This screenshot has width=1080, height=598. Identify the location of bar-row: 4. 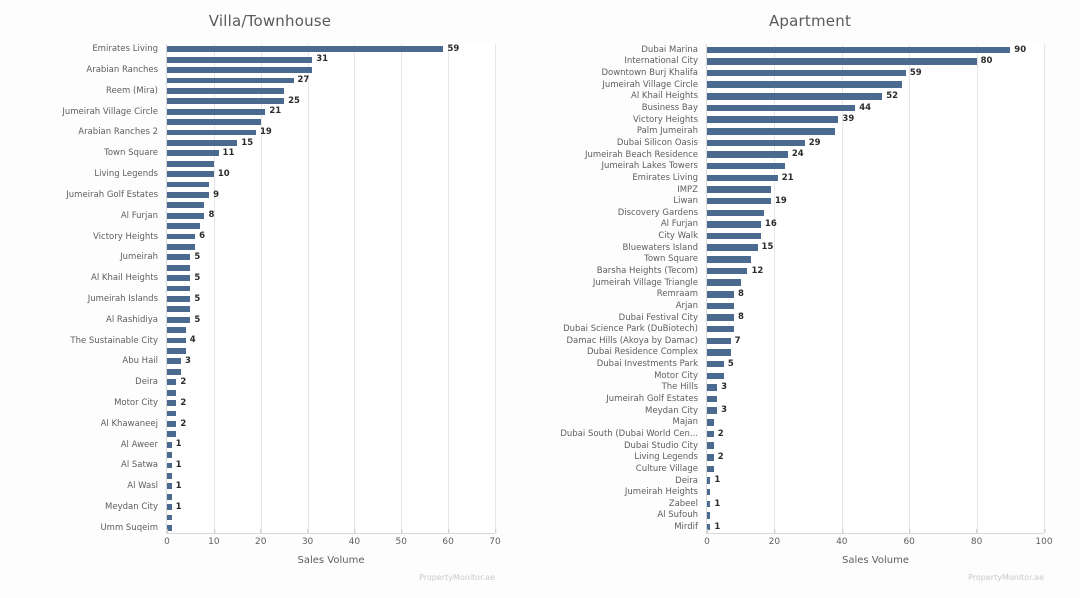
(331, 340).